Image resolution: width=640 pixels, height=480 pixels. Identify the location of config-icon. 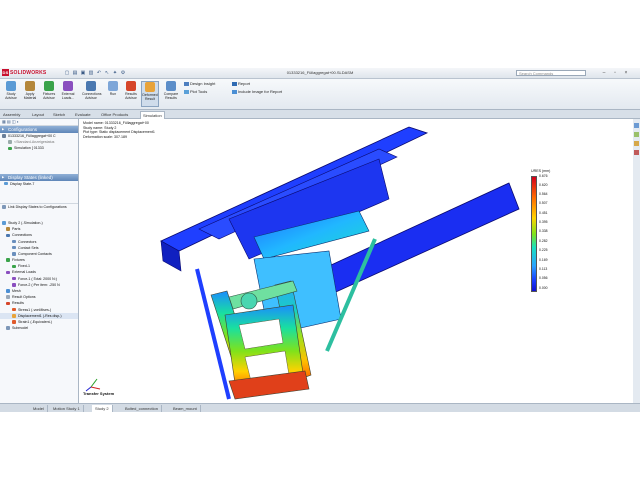
(10, 142).